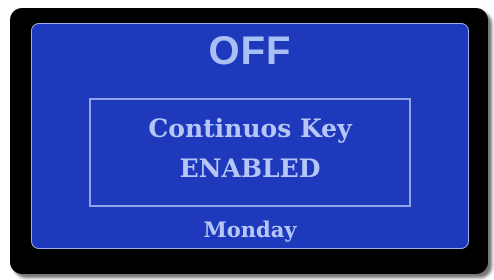 This screenshot has height=280, width=494. I want to click on key-mode-label: Continuos Key, so click(250, 128).